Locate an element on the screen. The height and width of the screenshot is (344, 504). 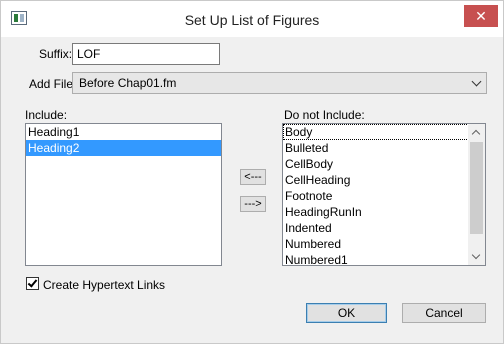
add-file-label: Add File: is located at coordinates (53, 84).